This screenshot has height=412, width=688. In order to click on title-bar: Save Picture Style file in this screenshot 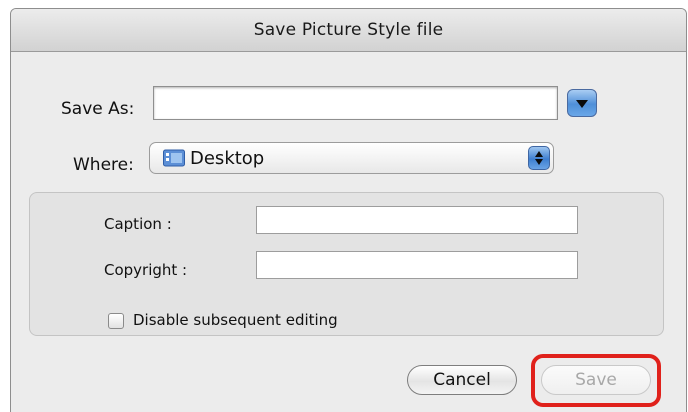, I will do `click(348, 30)`.